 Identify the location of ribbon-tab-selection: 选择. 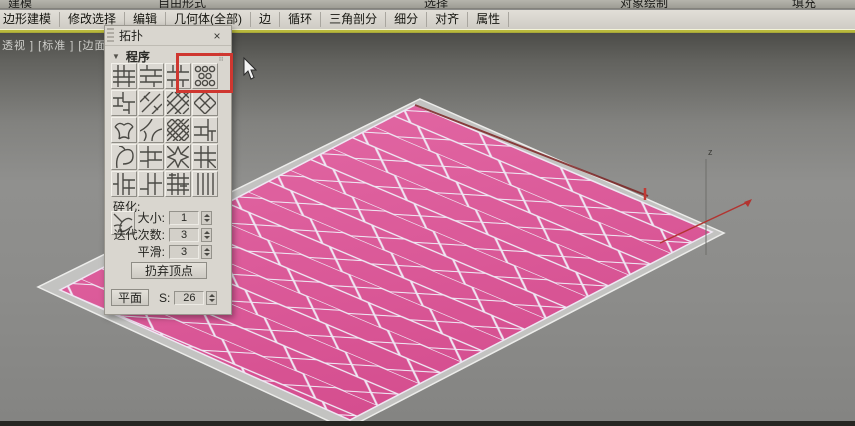
(436, 4).